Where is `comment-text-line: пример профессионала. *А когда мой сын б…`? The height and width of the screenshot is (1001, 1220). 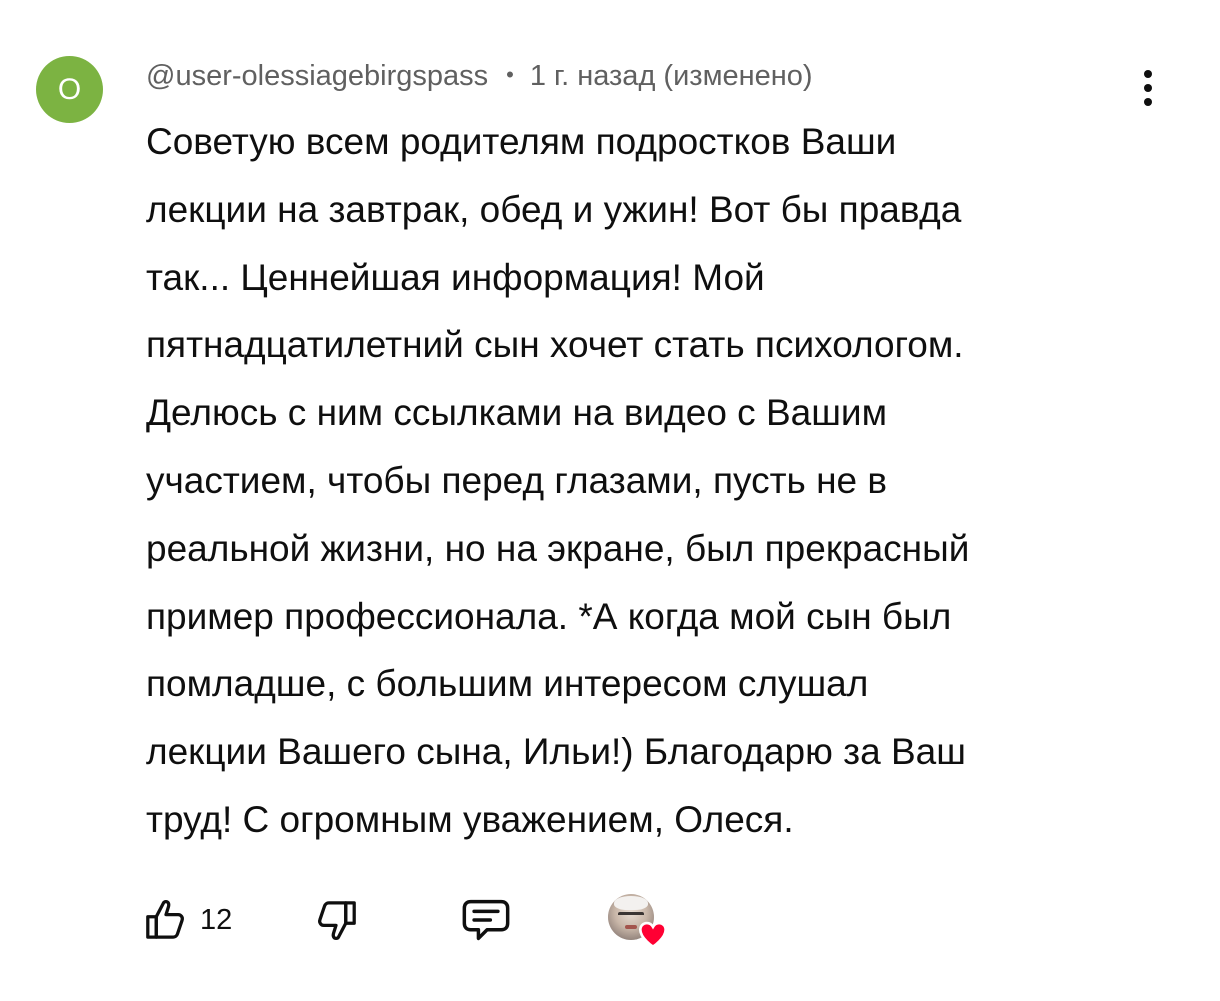 comment-text-line: пример профессионала. *А когда мой сын б… is located at coordinates (549, 616).